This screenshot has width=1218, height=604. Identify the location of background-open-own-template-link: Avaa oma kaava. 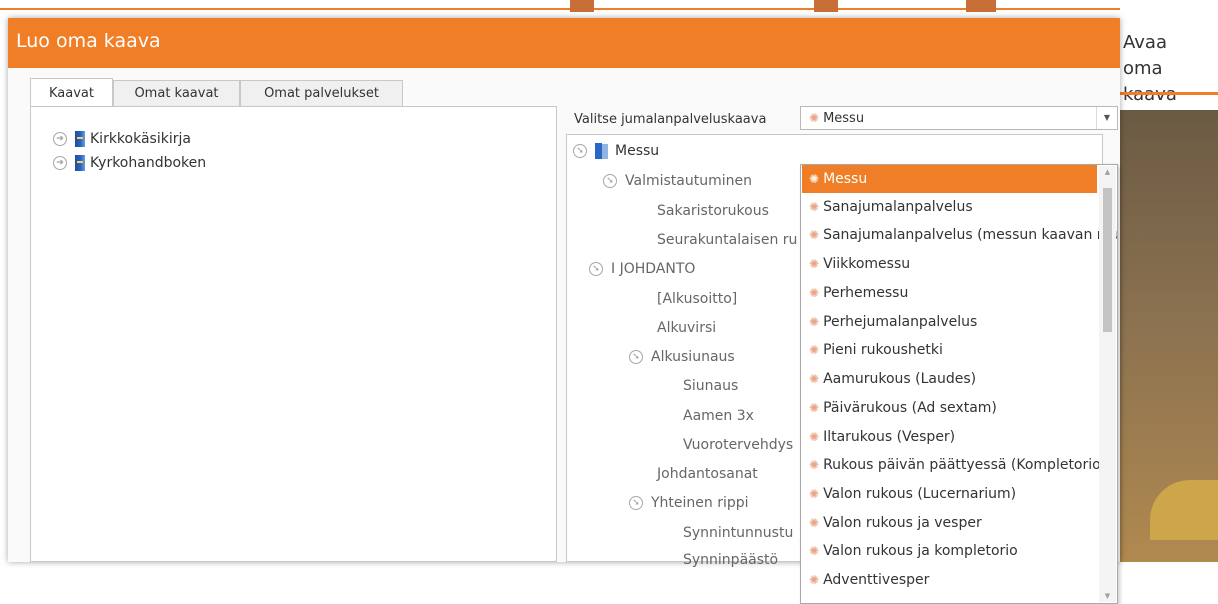
(1170, 69).